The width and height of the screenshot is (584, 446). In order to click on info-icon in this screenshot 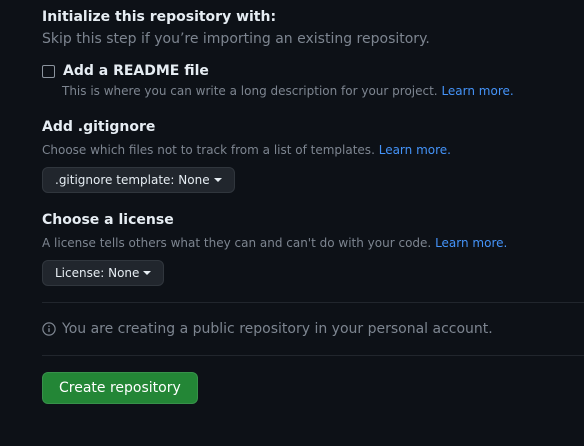, I will do `click(49, 329)`.